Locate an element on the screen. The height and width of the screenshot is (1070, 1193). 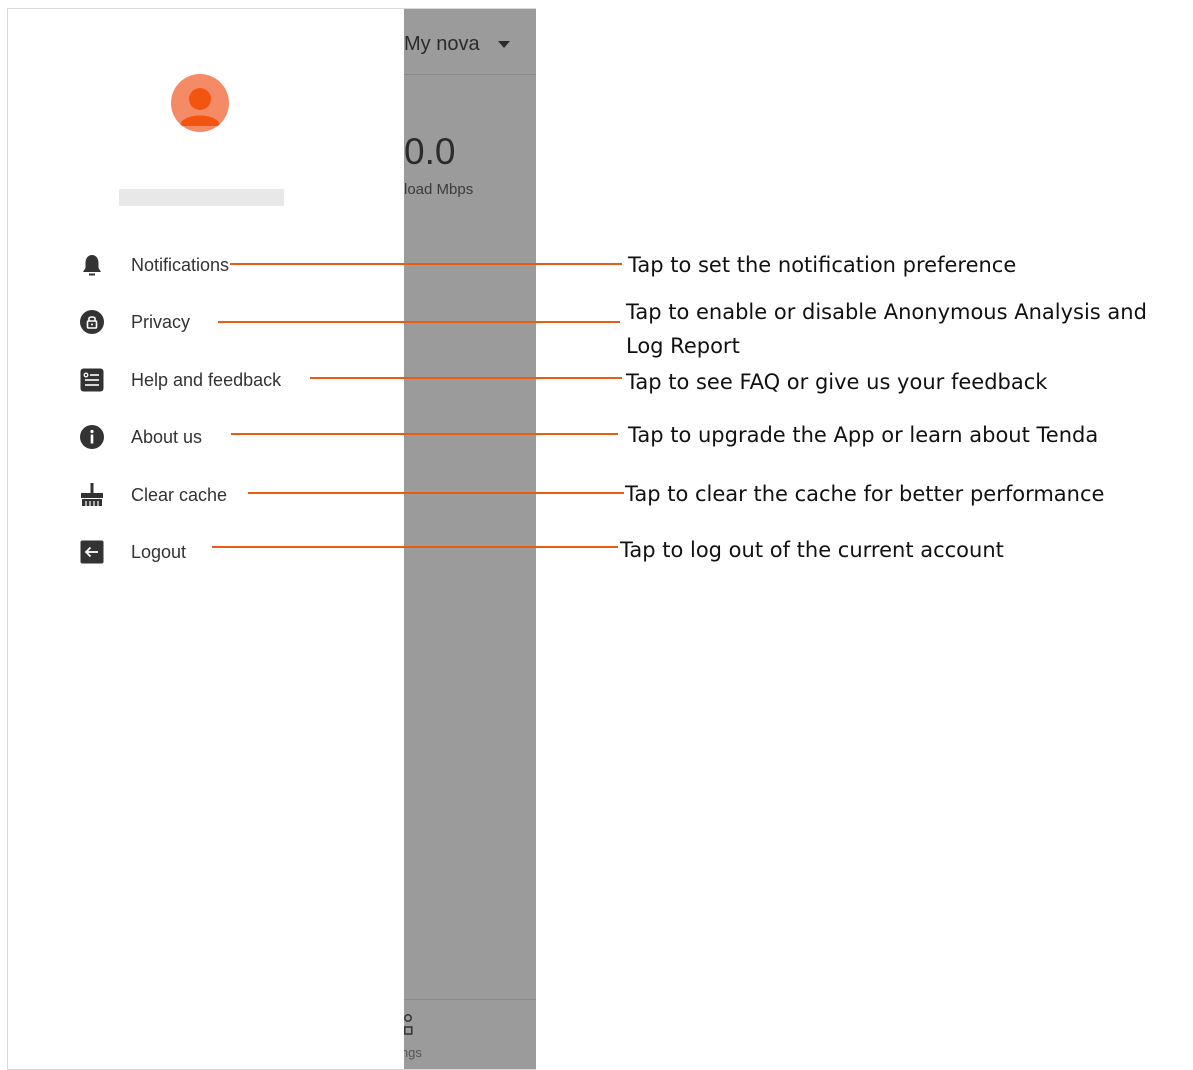
callout-line-clear-cache is located at coordinates (436, 493).